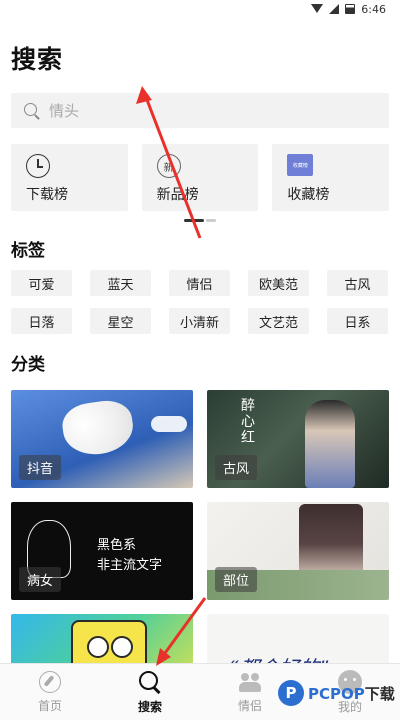  I want to click on signal-icon, so click(334, 9).